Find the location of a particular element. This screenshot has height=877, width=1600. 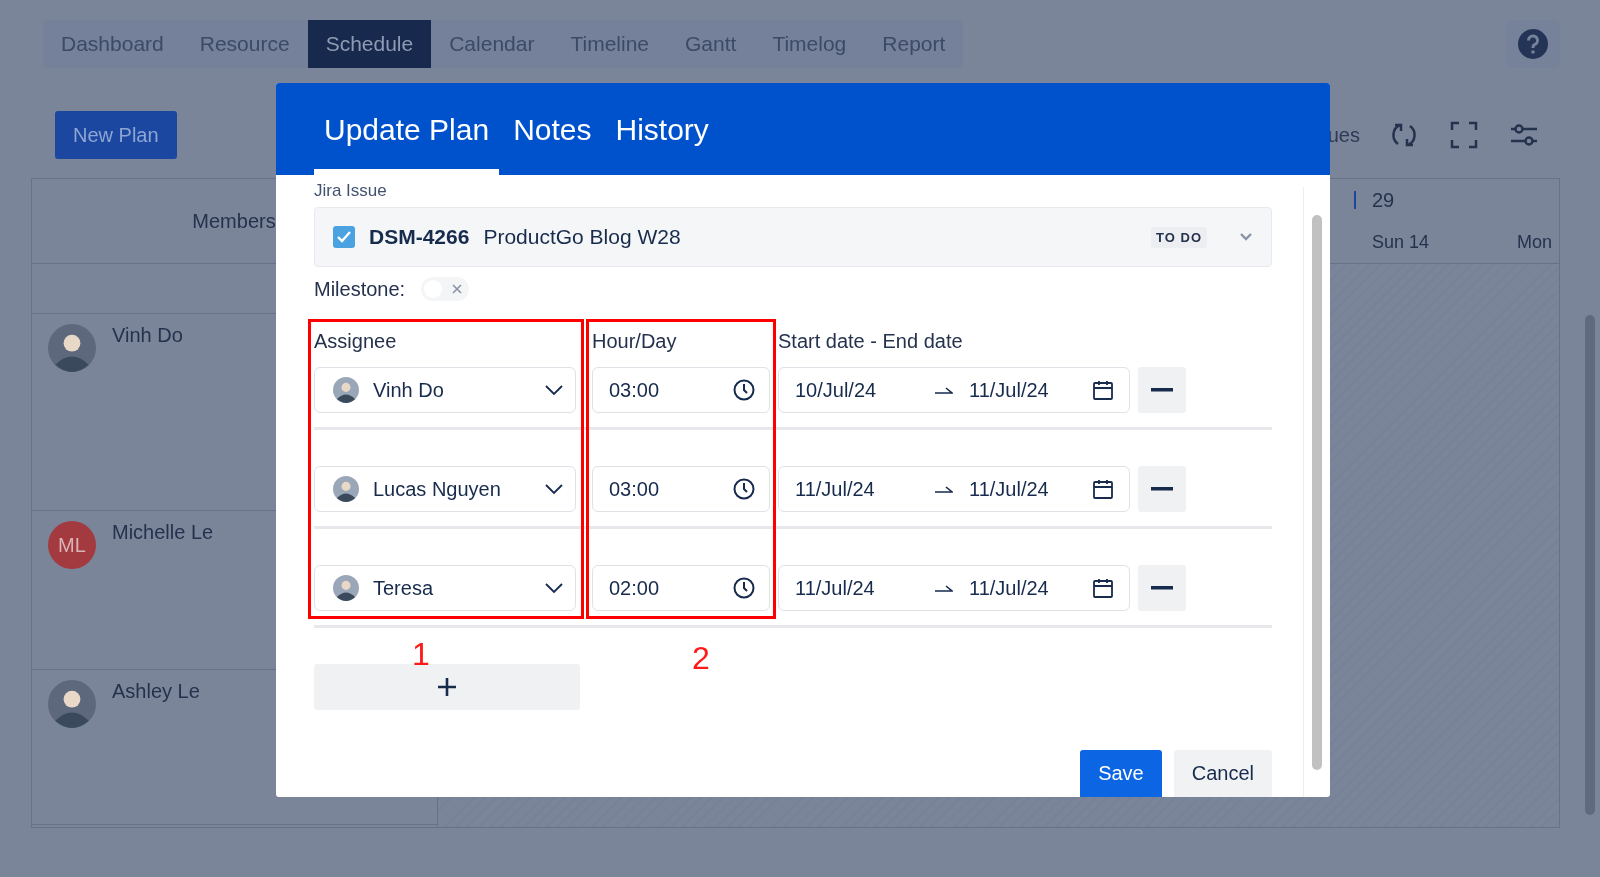

dialog-tab: History is located at coordinates (662, 129).